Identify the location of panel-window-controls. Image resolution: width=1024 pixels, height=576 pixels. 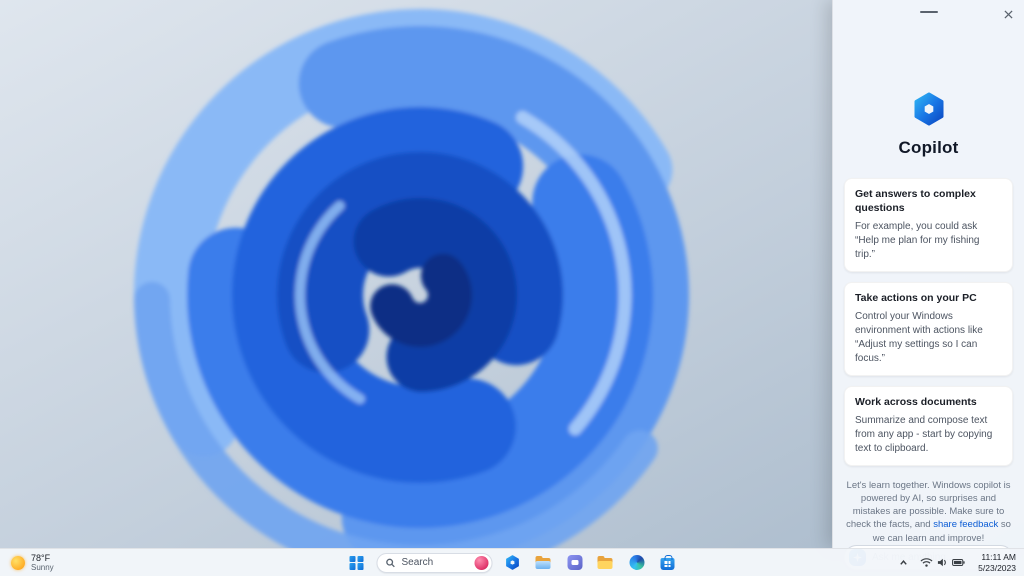
(928, 13).